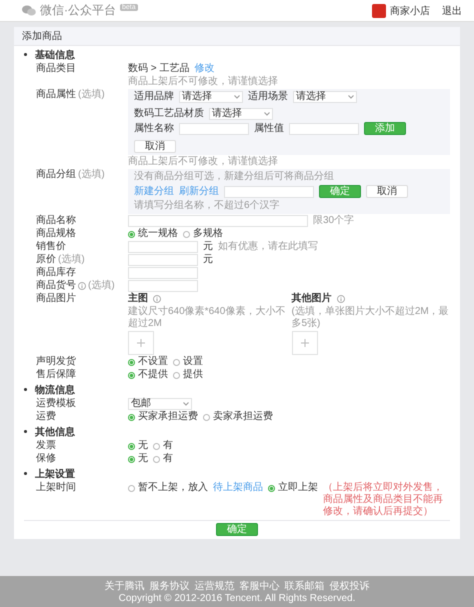 The width and height of the screenshot is (474, 607). I want to click on field-label: 运费, so click(46, 417).